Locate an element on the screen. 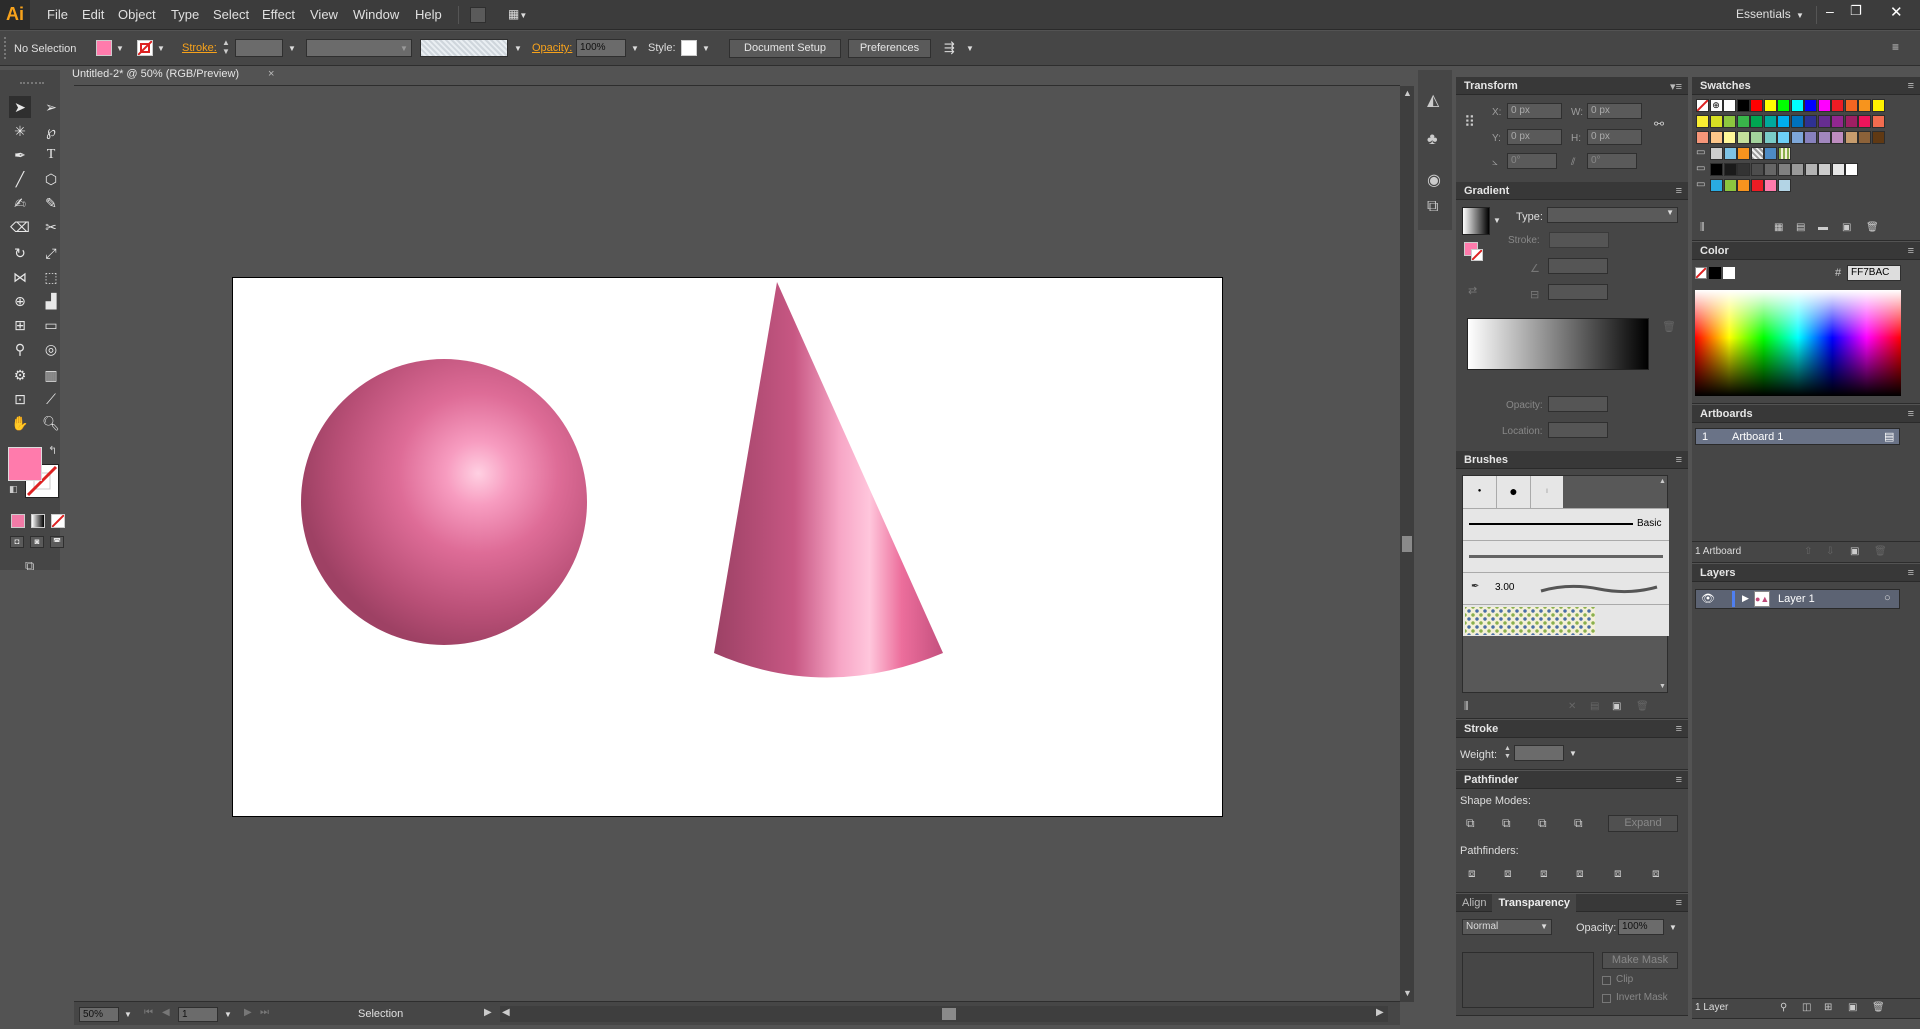 This screenshot has height=1029, width=1920. transform-header: Transform ▾≡ is located at coordinates (1572, 86).